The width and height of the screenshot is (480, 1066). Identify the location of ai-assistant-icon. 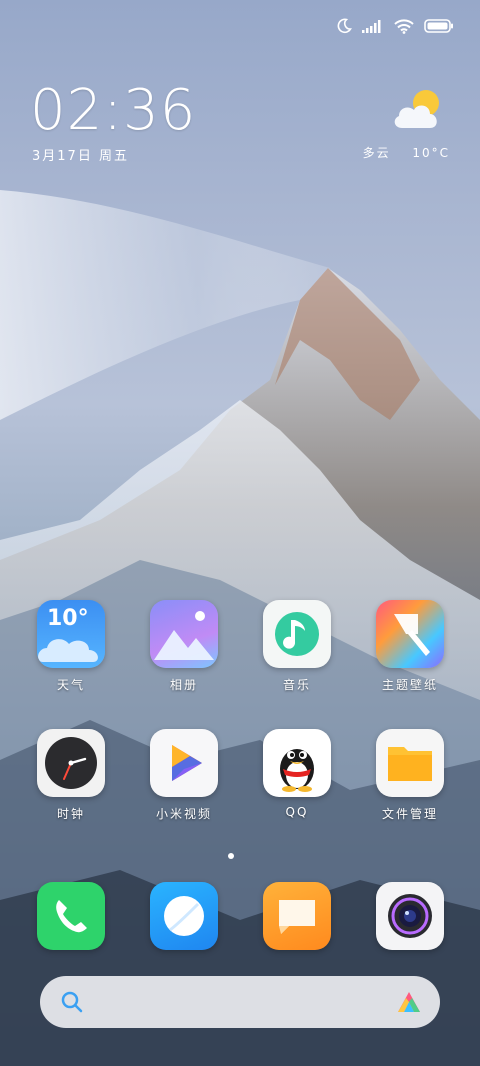
(409, 1002).